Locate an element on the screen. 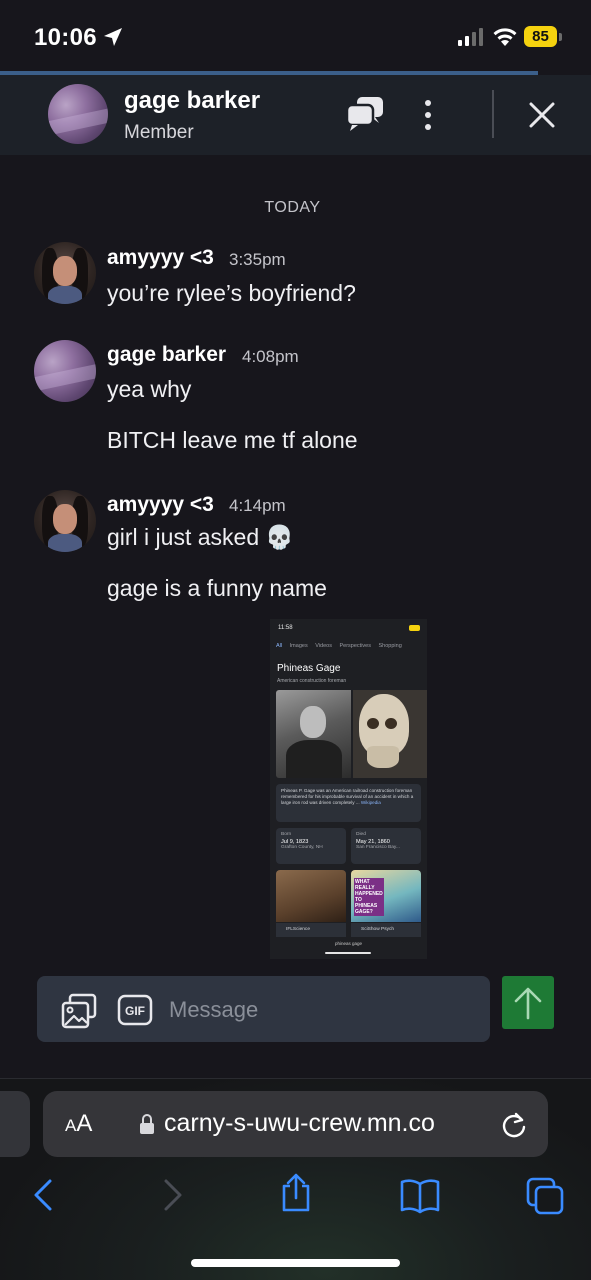 This screenshot has width=591, height=1280. message-text: yea why is located at coordinates (149, 389).